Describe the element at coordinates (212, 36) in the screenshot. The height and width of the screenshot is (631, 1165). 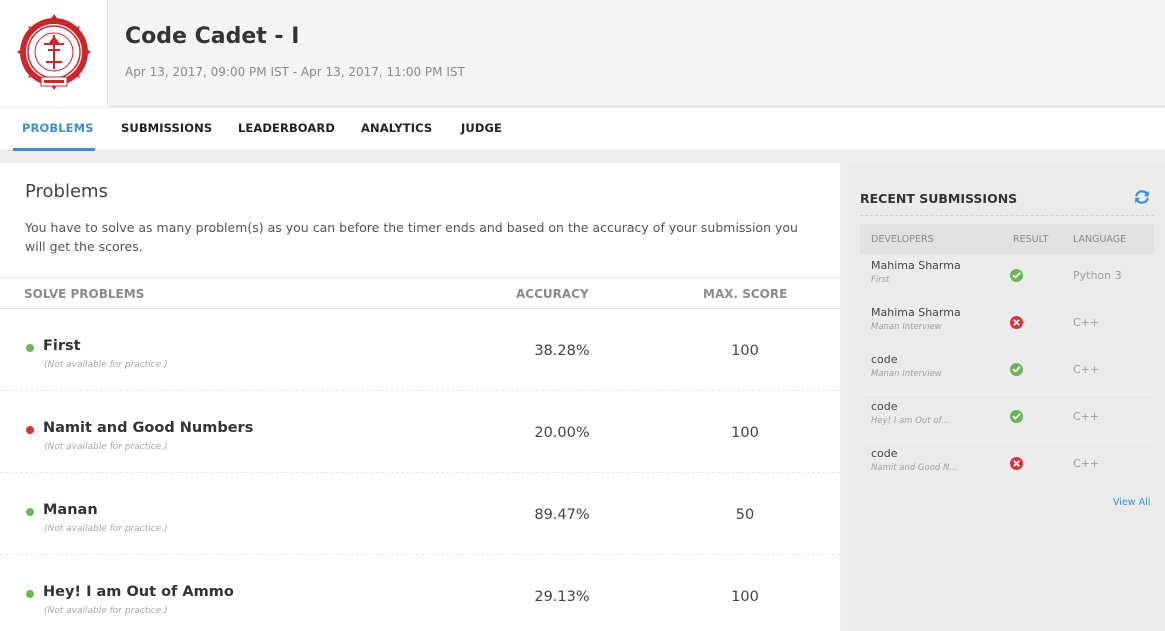
I see `contest-title: Code Cadet - I` at that location.